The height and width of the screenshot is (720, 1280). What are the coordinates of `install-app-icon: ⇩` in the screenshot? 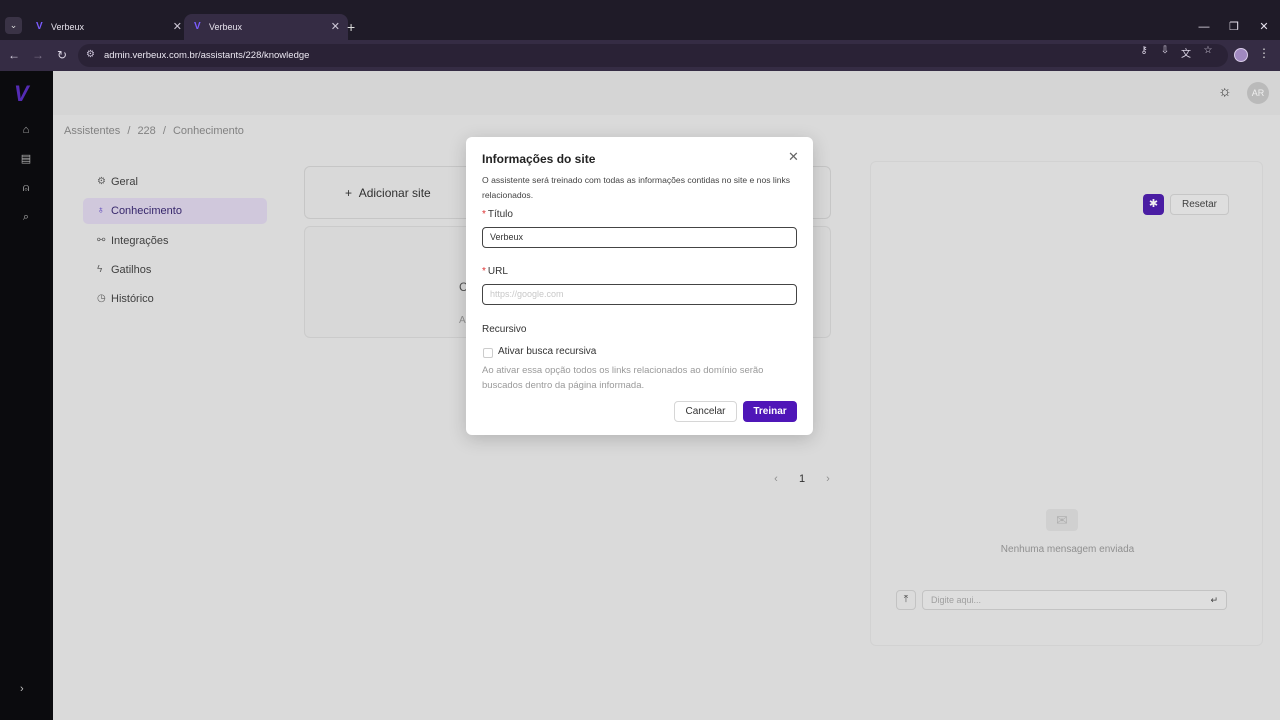 It's located at (1165, 50).